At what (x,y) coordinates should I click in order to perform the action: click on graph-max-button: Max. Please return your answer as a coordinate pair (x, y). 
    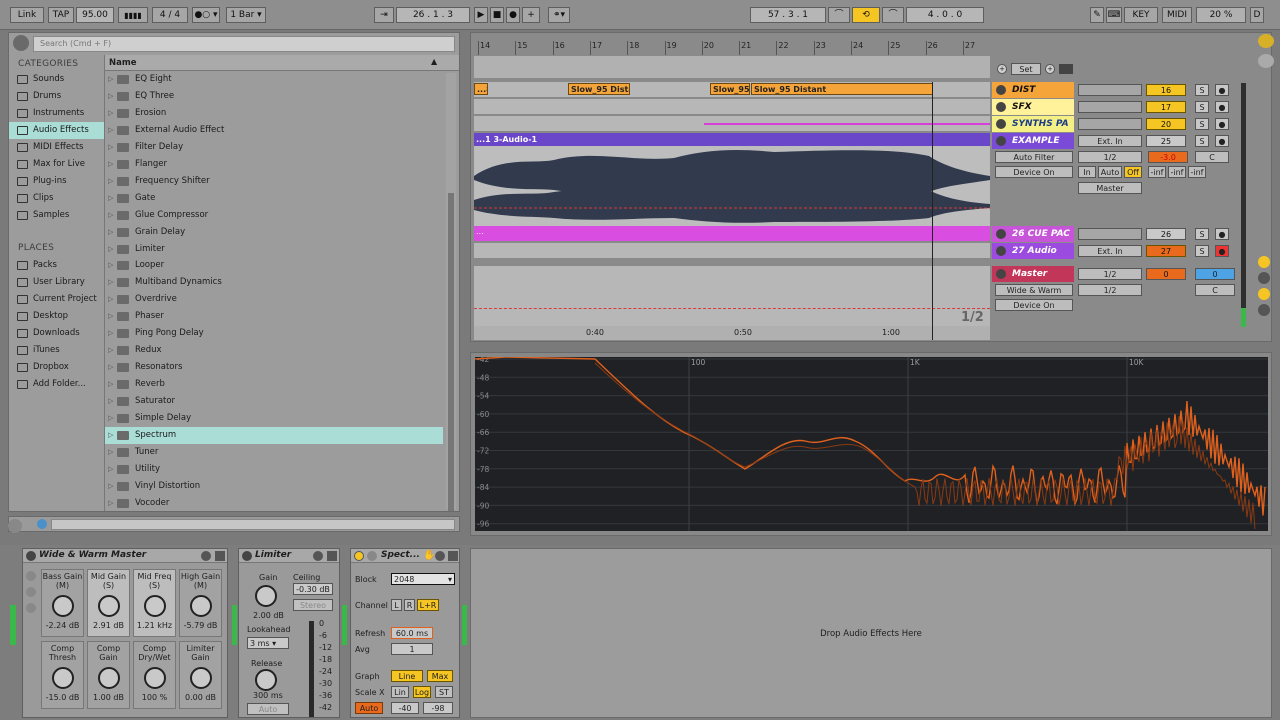
    Looking at the image, I should click on (440, 676).